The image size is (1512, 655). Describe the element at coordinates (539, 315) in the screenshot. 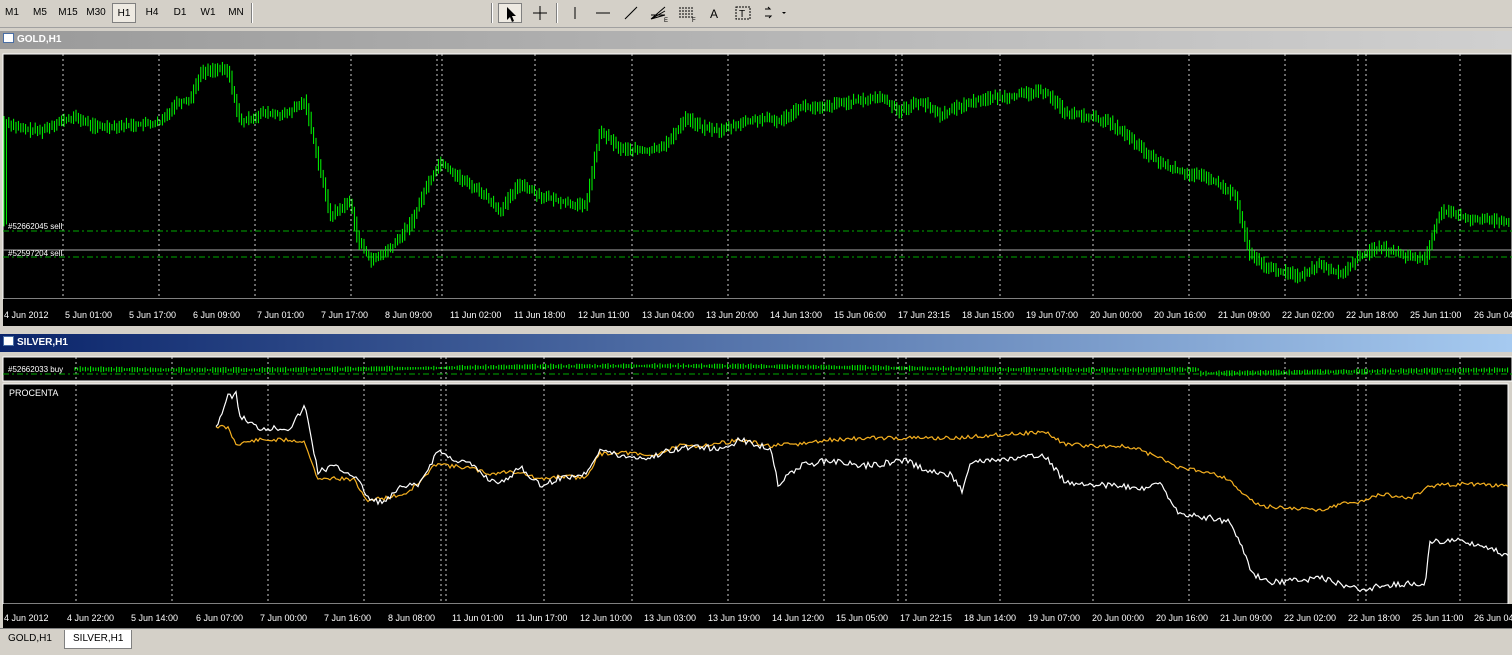

I see `time-label: 11 Jun 18:00` at that location.